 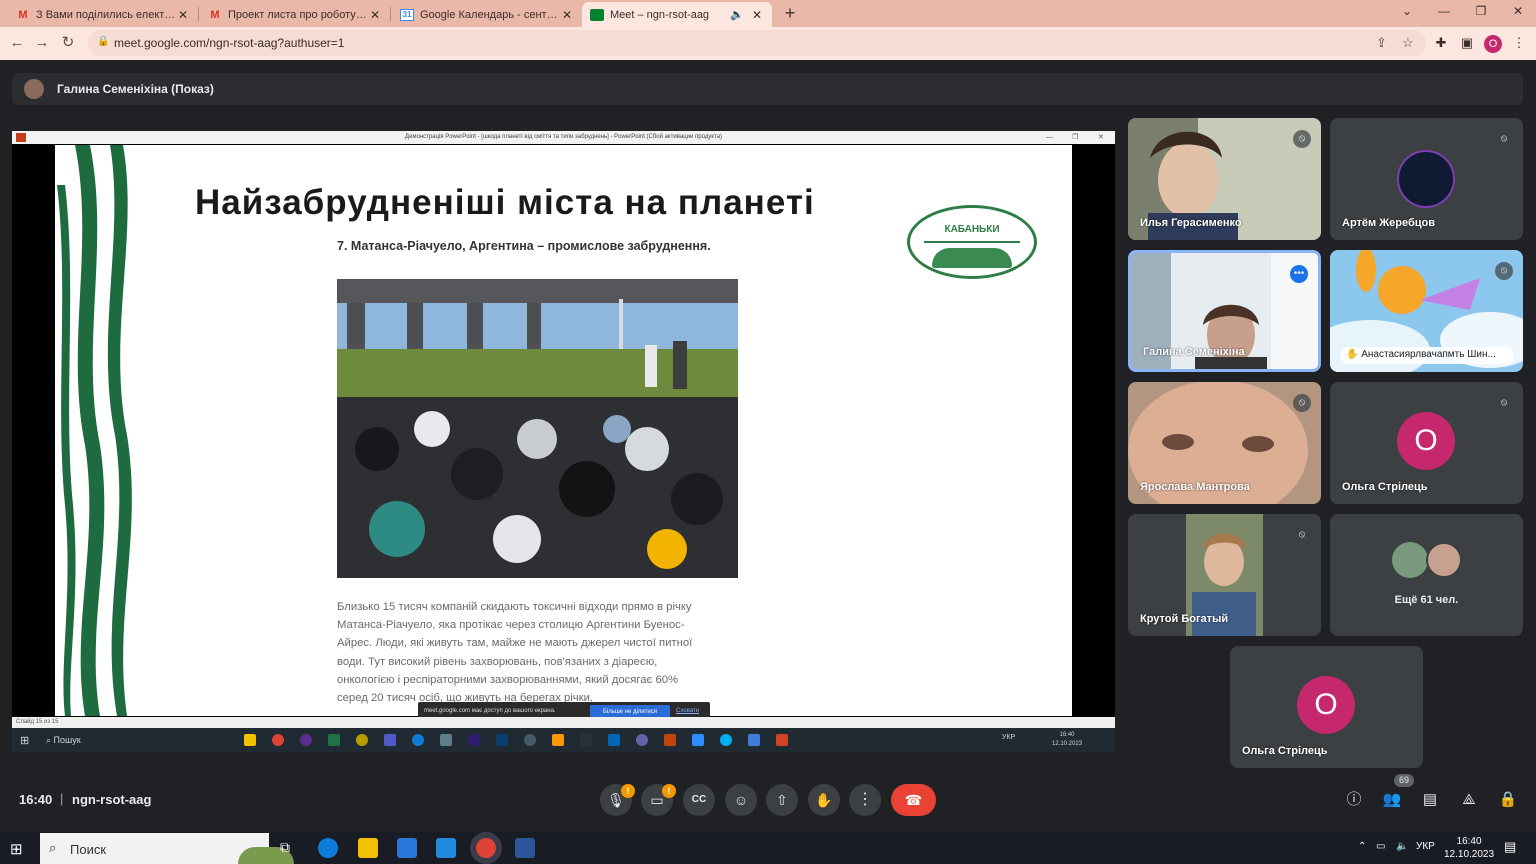 I want to click on presenter-avatar, so click(x=34, y=89).